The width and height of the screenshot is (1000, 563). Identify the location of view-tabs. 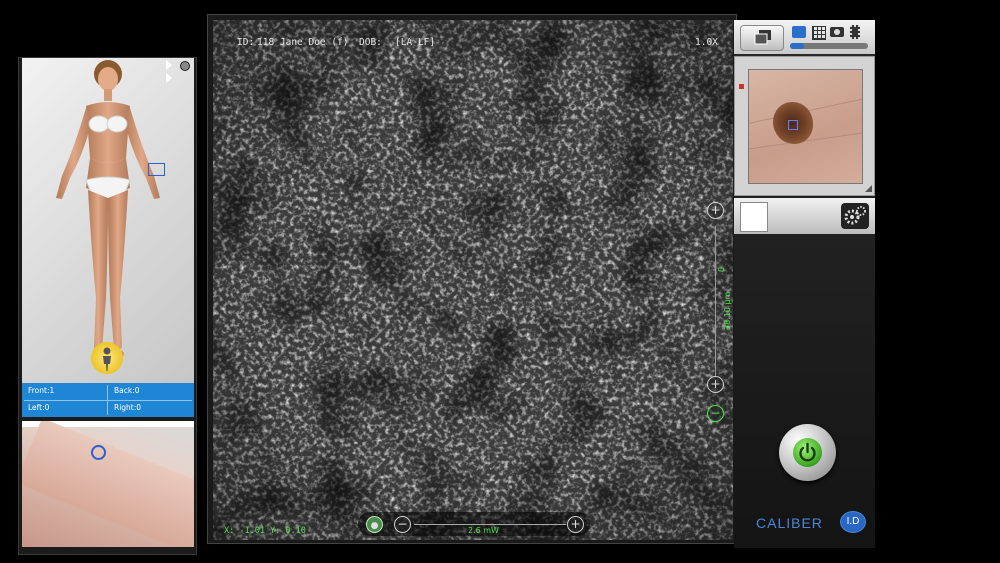
(179, 73).